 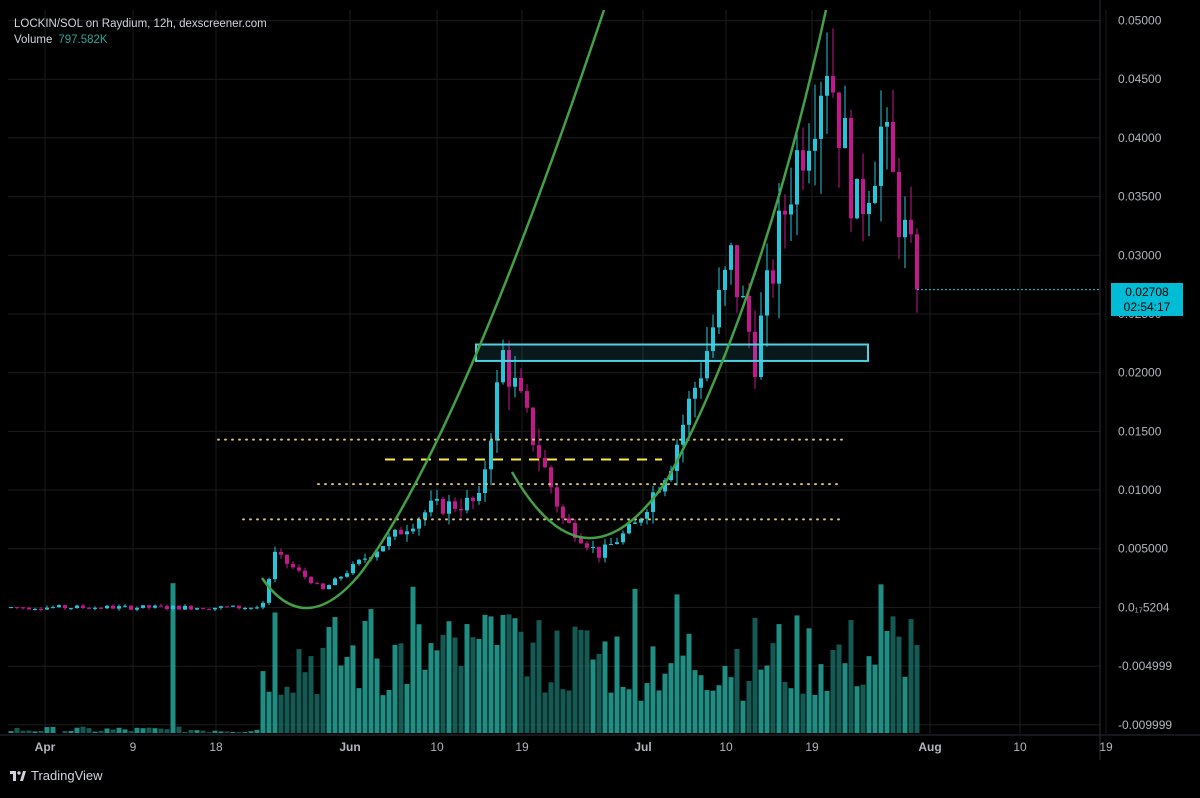 I want to click on tradingview-logo-icon, so click(x=18, y=776).